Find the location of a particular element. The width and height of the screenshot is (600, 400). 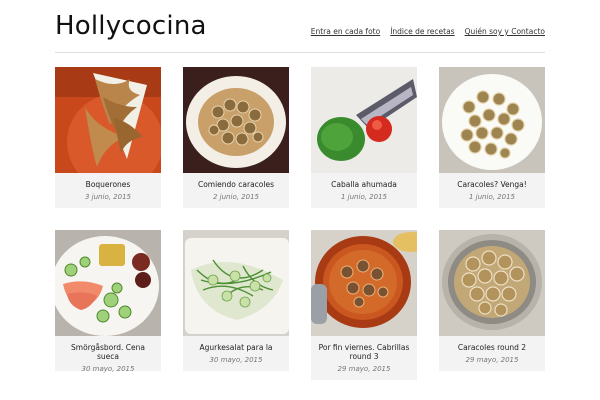

post-card: Comiendo caracoles 2 junio, 2015 is located at coordinates (236, 137).